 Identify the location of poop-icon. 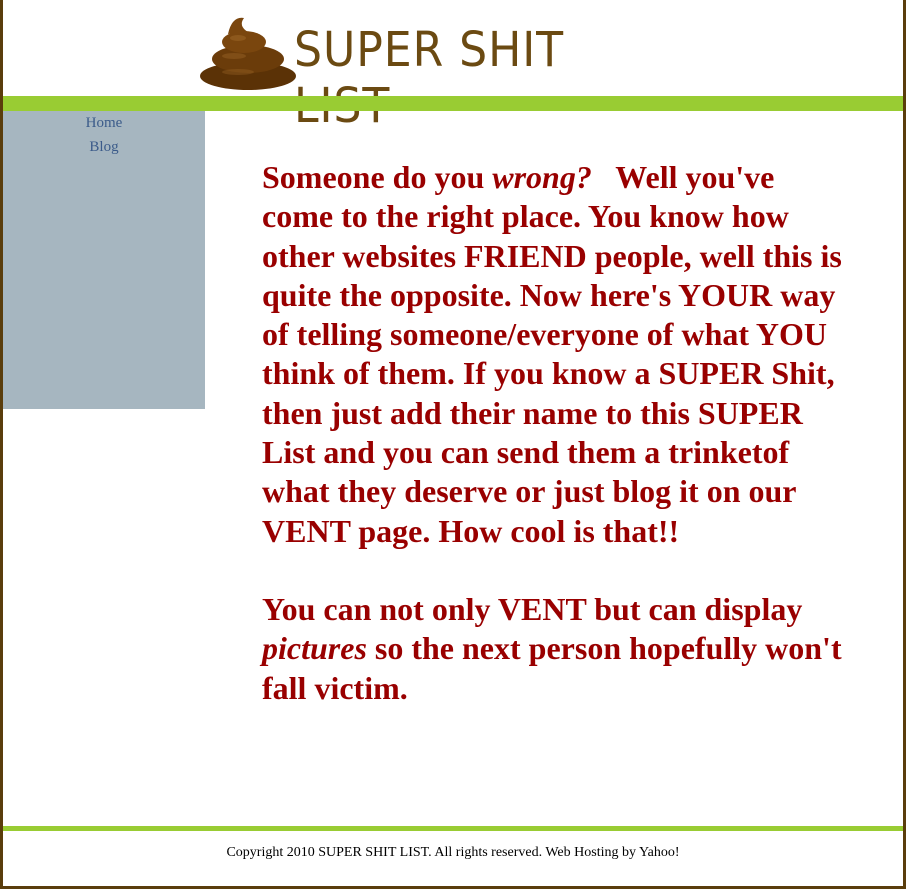
(248, 53).